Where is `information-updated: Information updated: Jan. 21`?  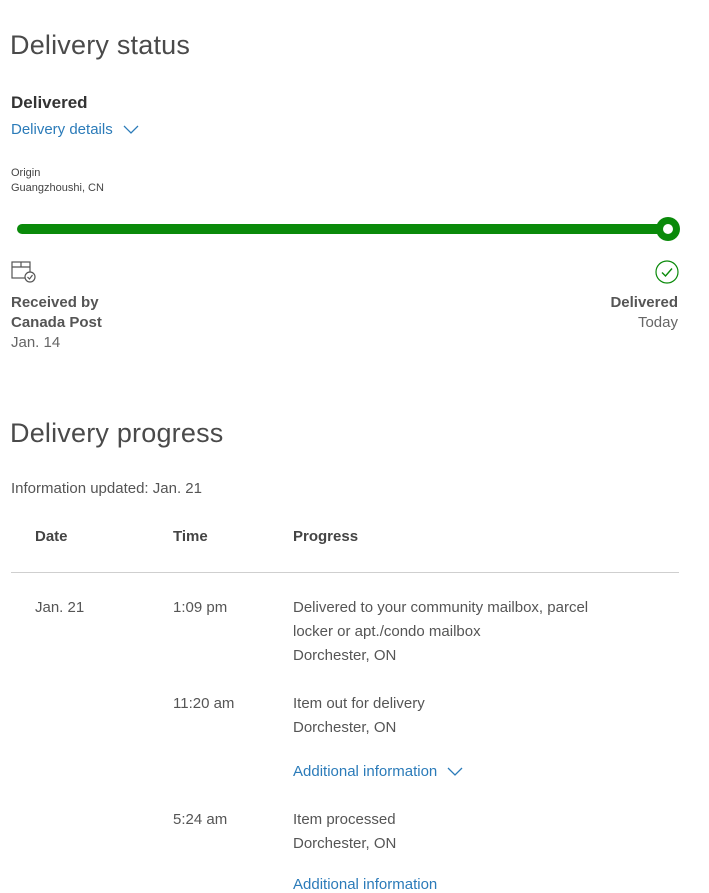
information-updated: Information updated: Jan. 21 is located at coordinates (106, 488).